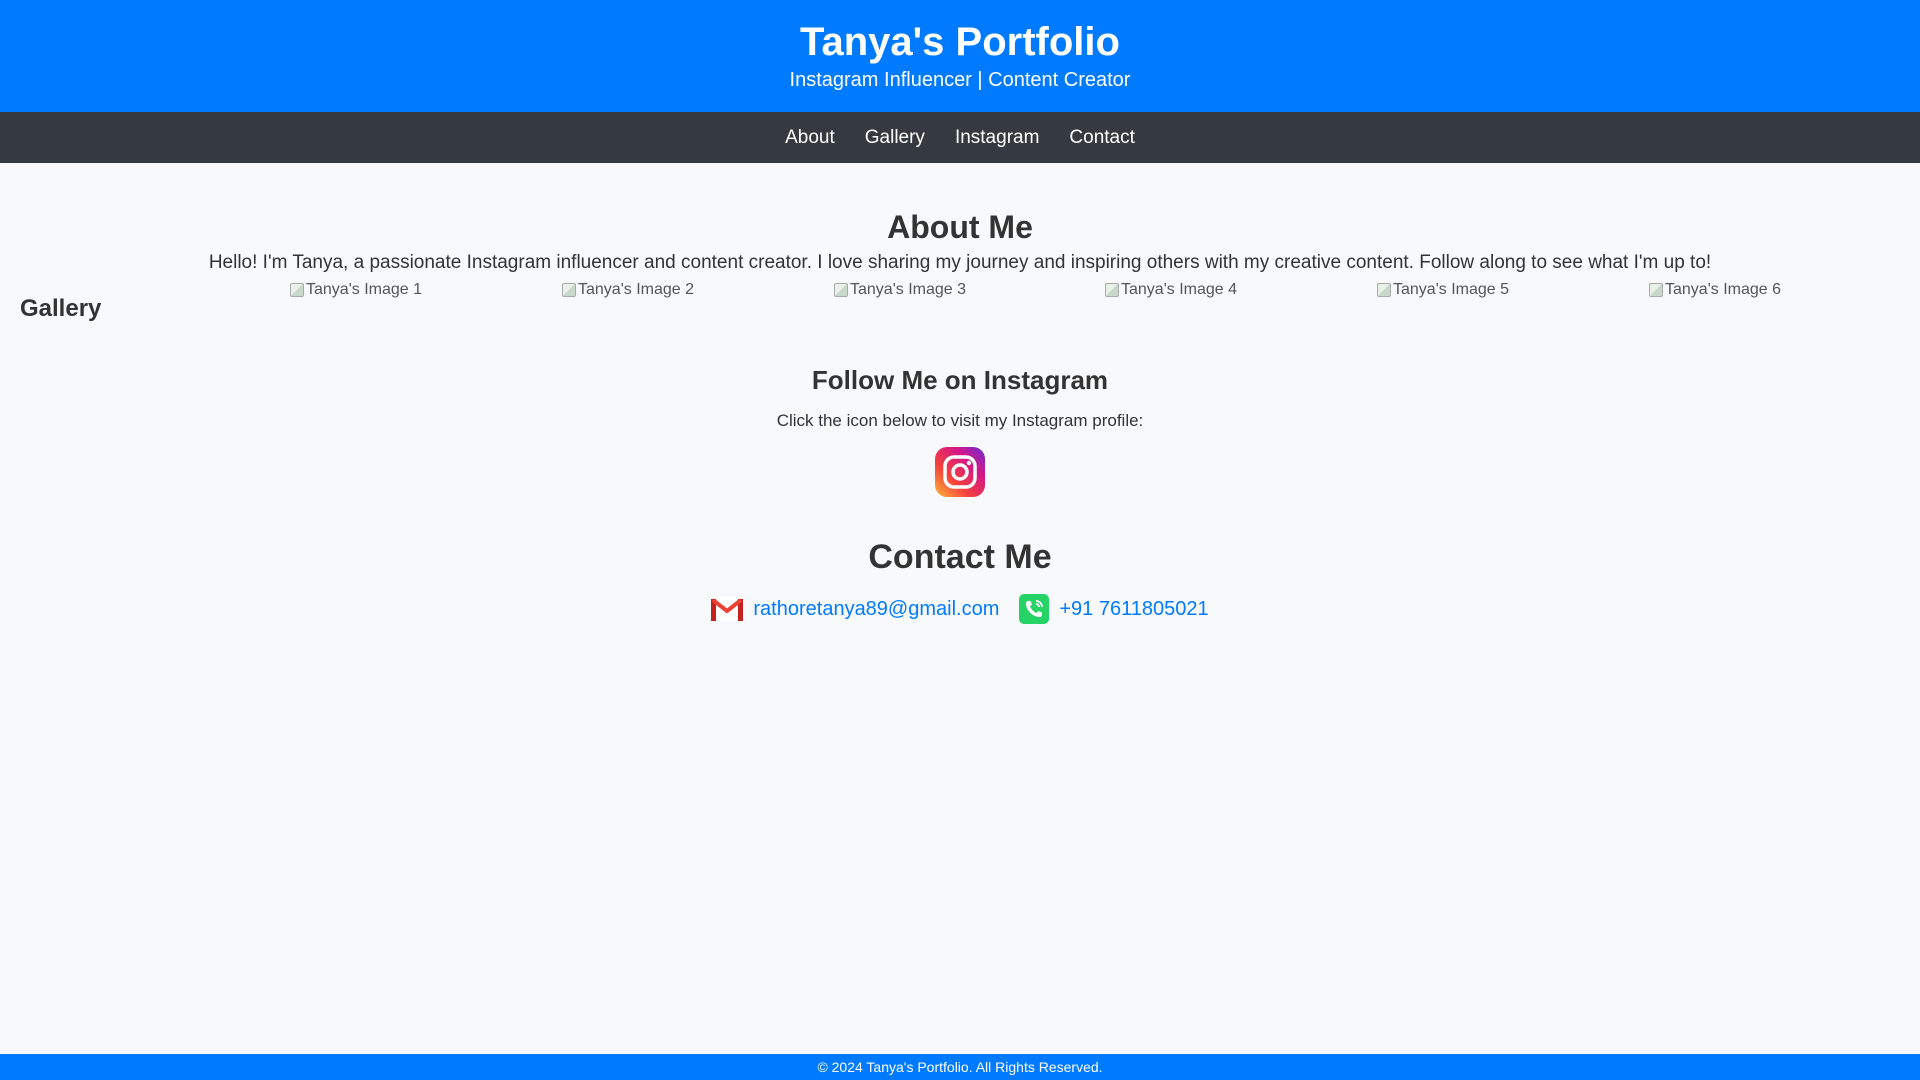 This screenshot has width=1920, height=1080. Describe the element at coordinates (364, 289) in the screenshot. I see `gallery-image-alt: Tanya's Image 1` at that location.